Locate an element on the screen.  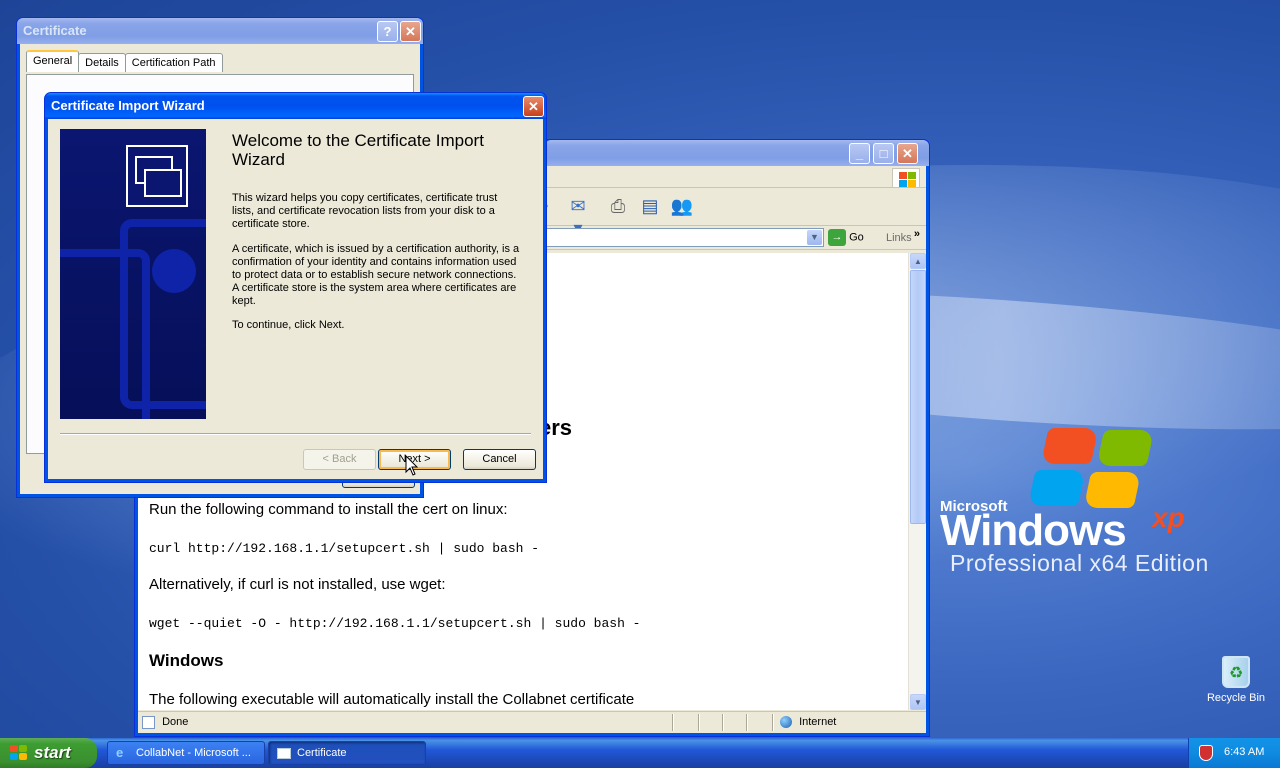
mouse-cursor-icon is located at coordinates (412, 465).